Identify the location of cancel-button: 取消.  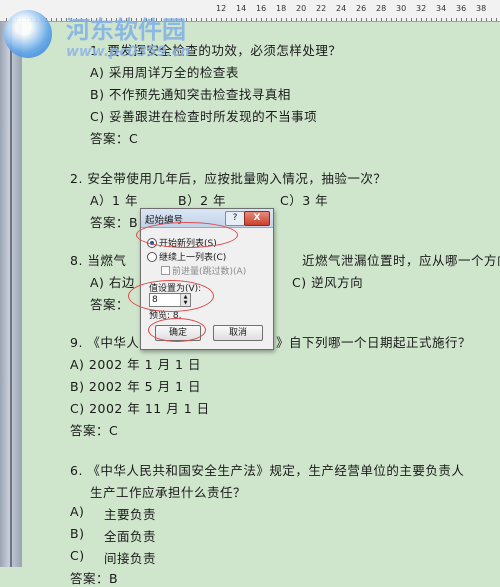
(238, 333).